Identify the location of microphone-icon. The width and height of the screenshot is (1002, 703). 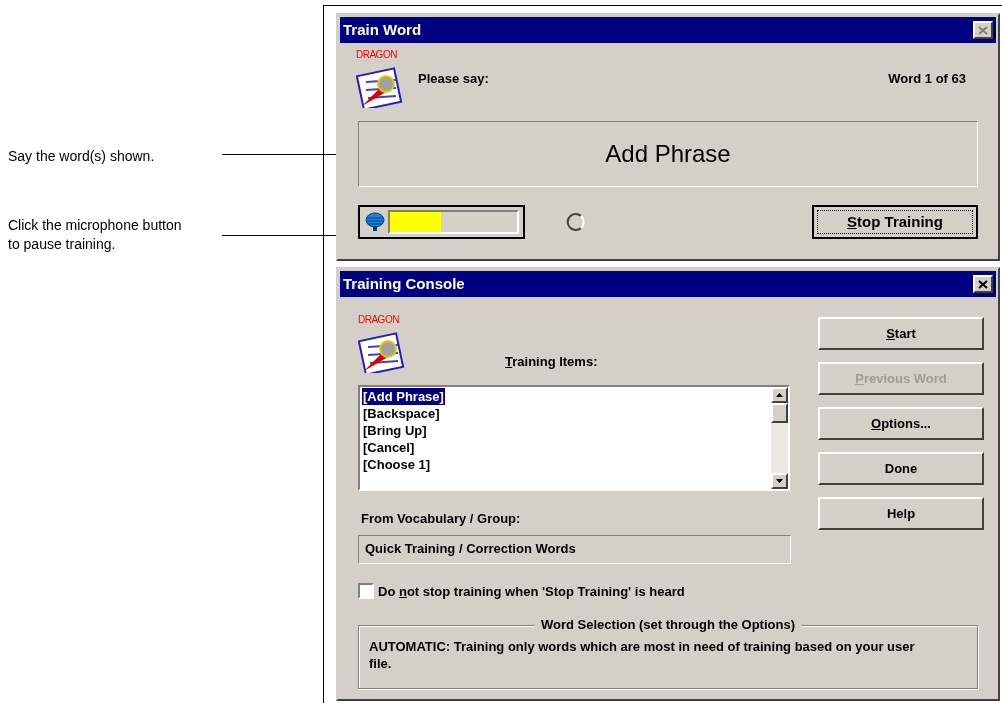
(375, 222).